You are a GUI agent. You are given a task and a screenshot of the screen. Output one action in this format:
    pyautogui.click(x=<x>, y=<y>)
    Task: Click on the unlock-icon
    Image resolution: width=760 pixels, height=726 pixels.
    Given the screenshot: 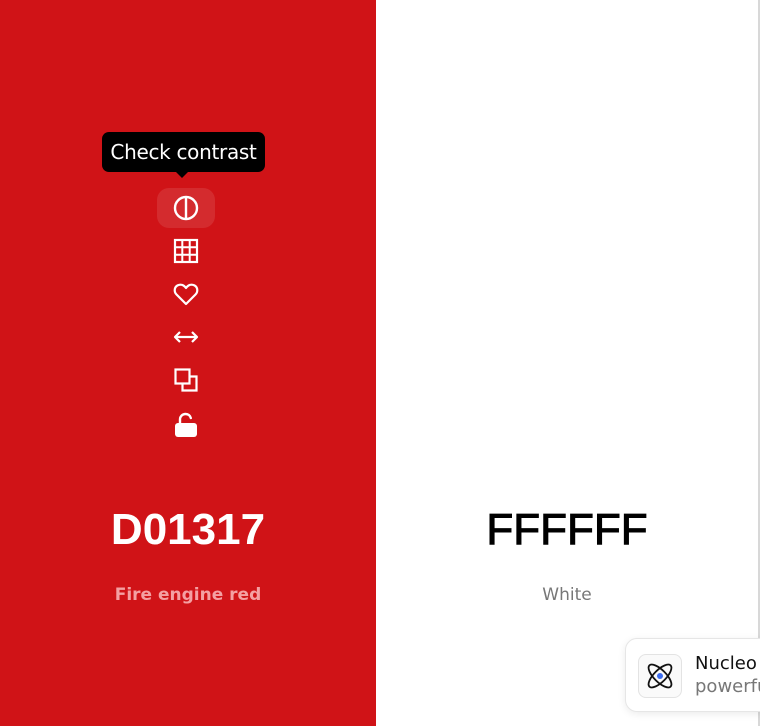 What is the action you would take?
    pyautogui.click(x=186, y=424)
    